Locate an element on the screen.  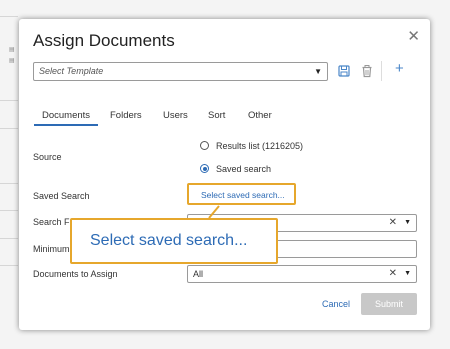
template-placeholder: Select Template is located at coordinates (71, 71).